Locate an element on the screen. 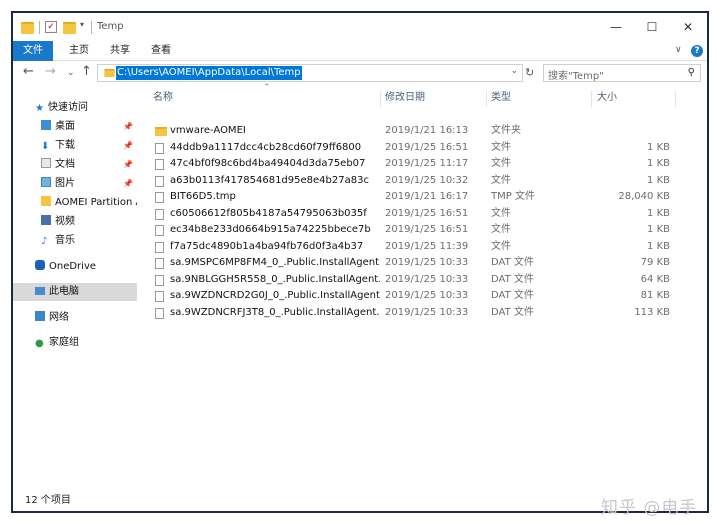 This screenshot has height=525, width=720. chevron-down-icon: ⌄ is located at coordinates (514, 71).